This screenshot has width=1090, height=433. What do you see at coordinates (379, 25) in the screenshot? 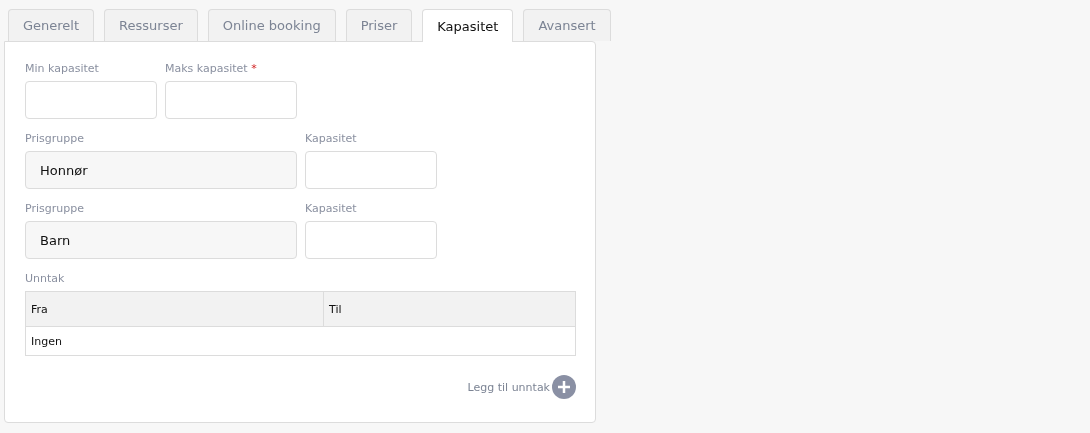
I see `tab: Priser` at bounding box center [379, 25].